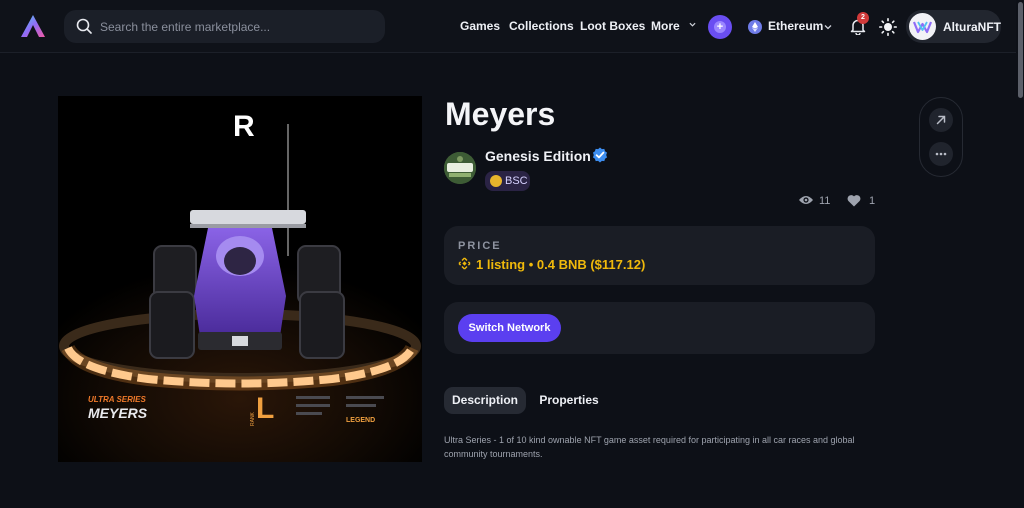  What do you see at coordinates (480, 246) in the screenshot?
I see `price-label: PRICE` at bounding box center [480, 246].